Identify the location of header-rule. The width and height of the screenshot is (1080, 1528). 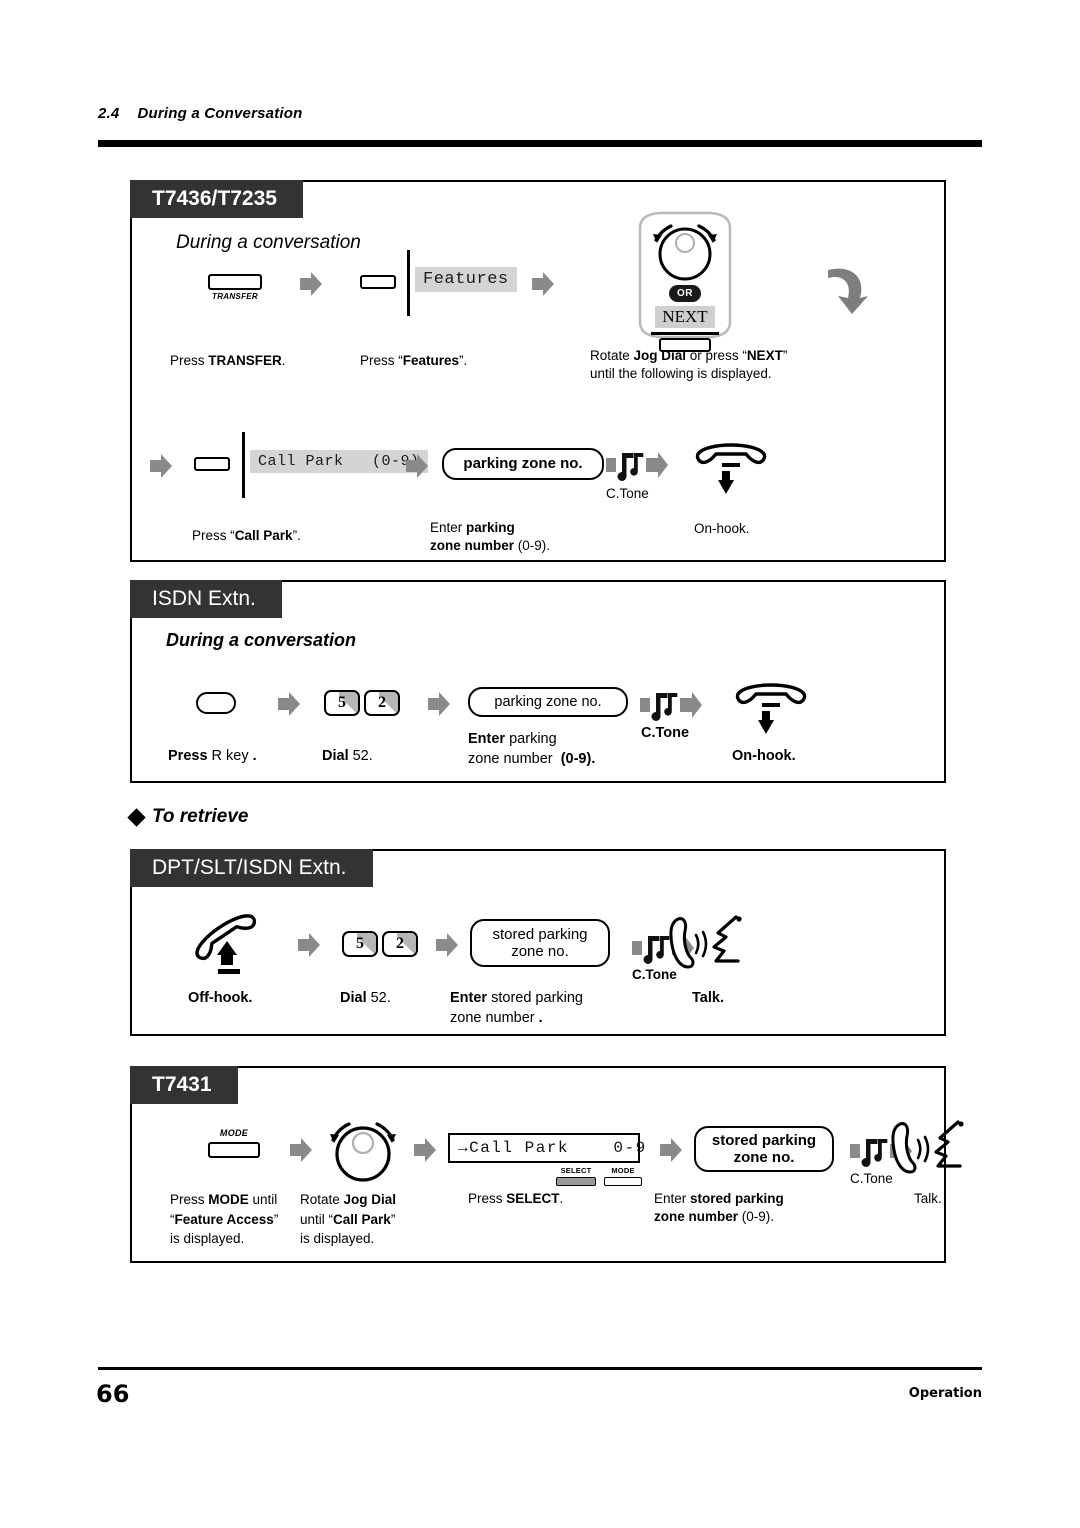
(540, 143).